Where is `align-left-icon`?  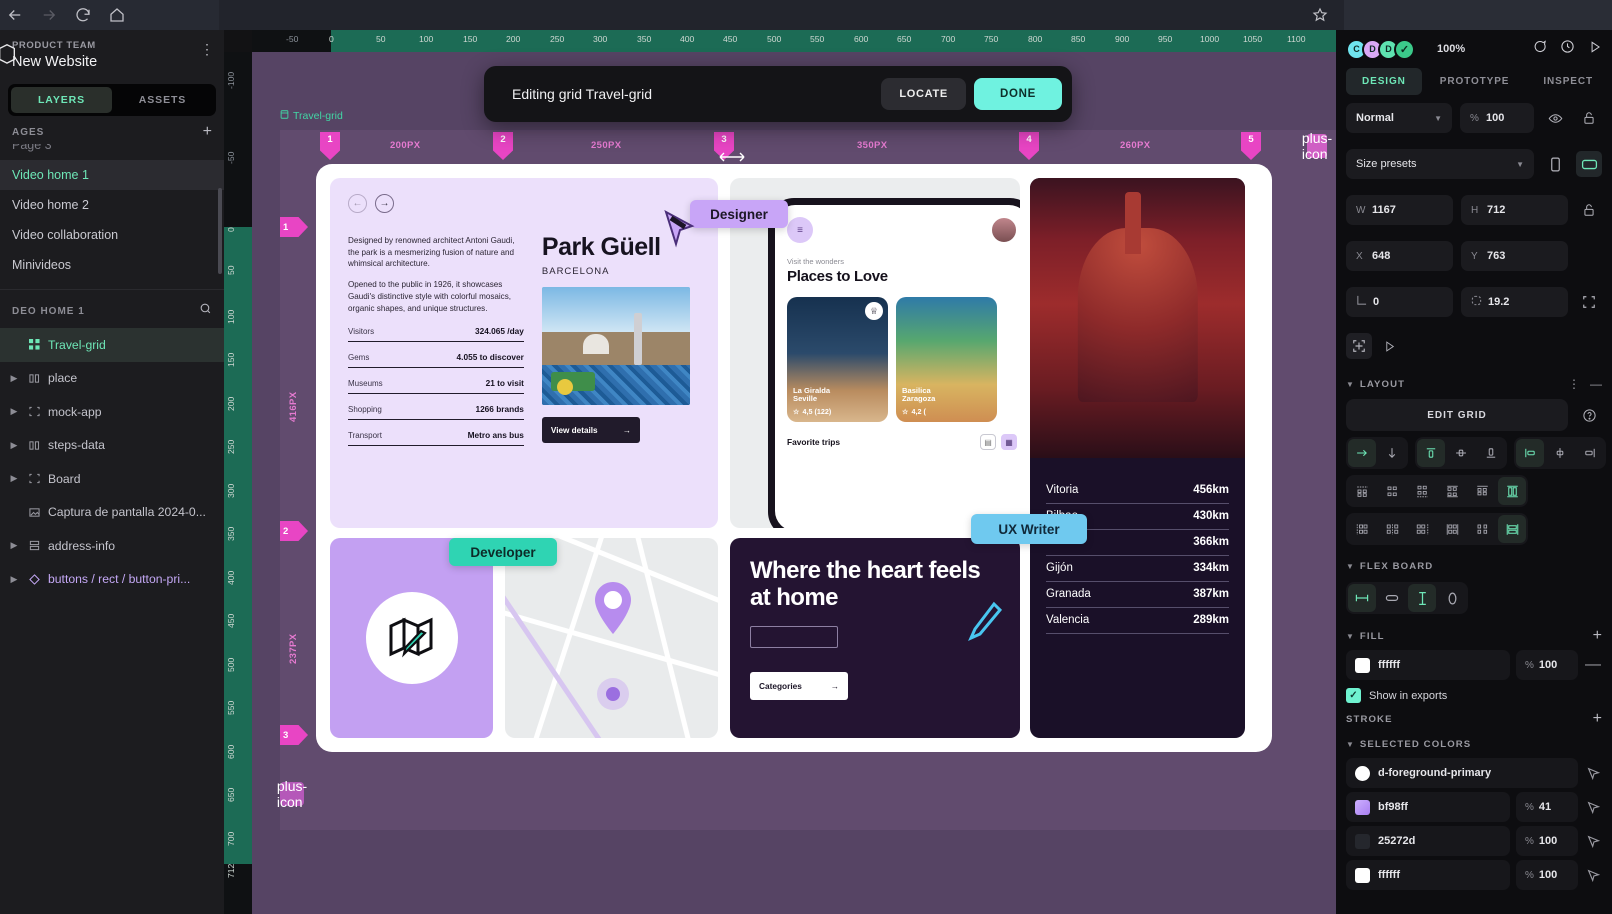
align-left-icon is located at coordinates (1530, 453).